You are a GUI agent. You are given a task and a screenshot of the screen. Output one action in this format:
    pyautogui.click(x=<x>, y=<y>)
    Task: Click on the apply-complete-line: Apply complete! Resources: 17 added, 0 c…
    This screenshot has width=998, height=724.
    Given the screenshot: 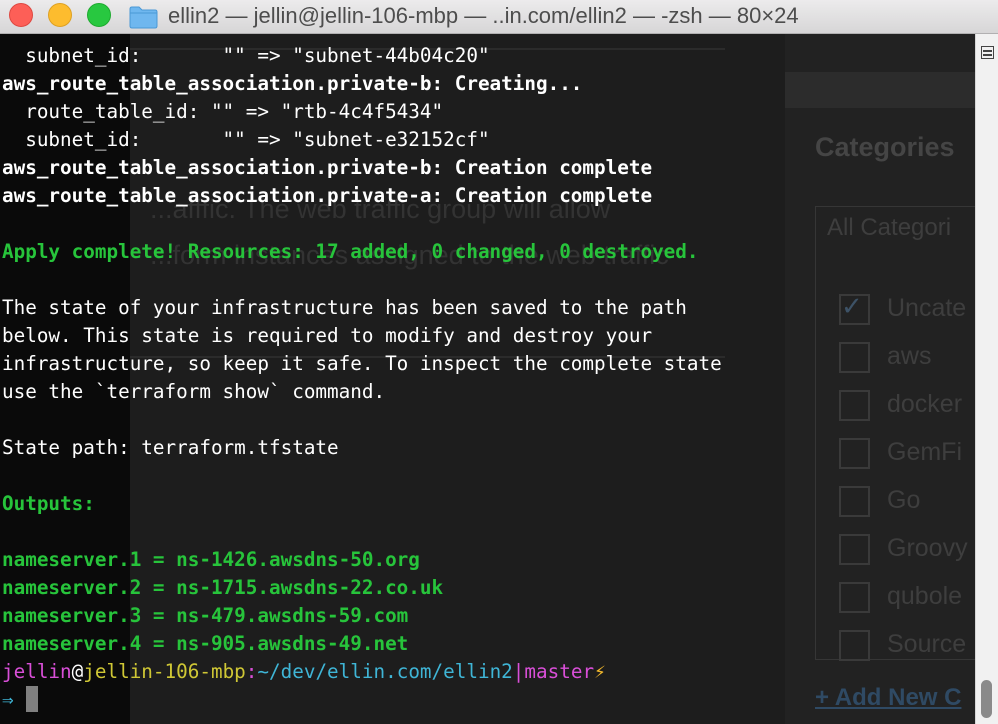 What is the action you would take?
    pyautogui.click(x=350, y=251)
    